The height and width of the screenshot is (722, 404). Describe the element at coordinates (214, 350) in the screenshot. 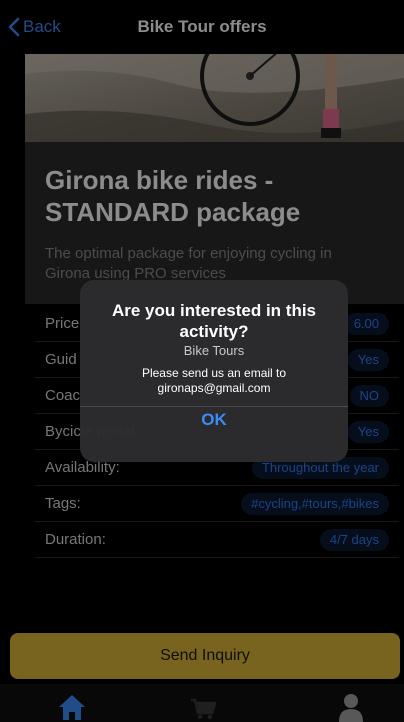

I see `alert-subtitle: Bike Tours` at that location.